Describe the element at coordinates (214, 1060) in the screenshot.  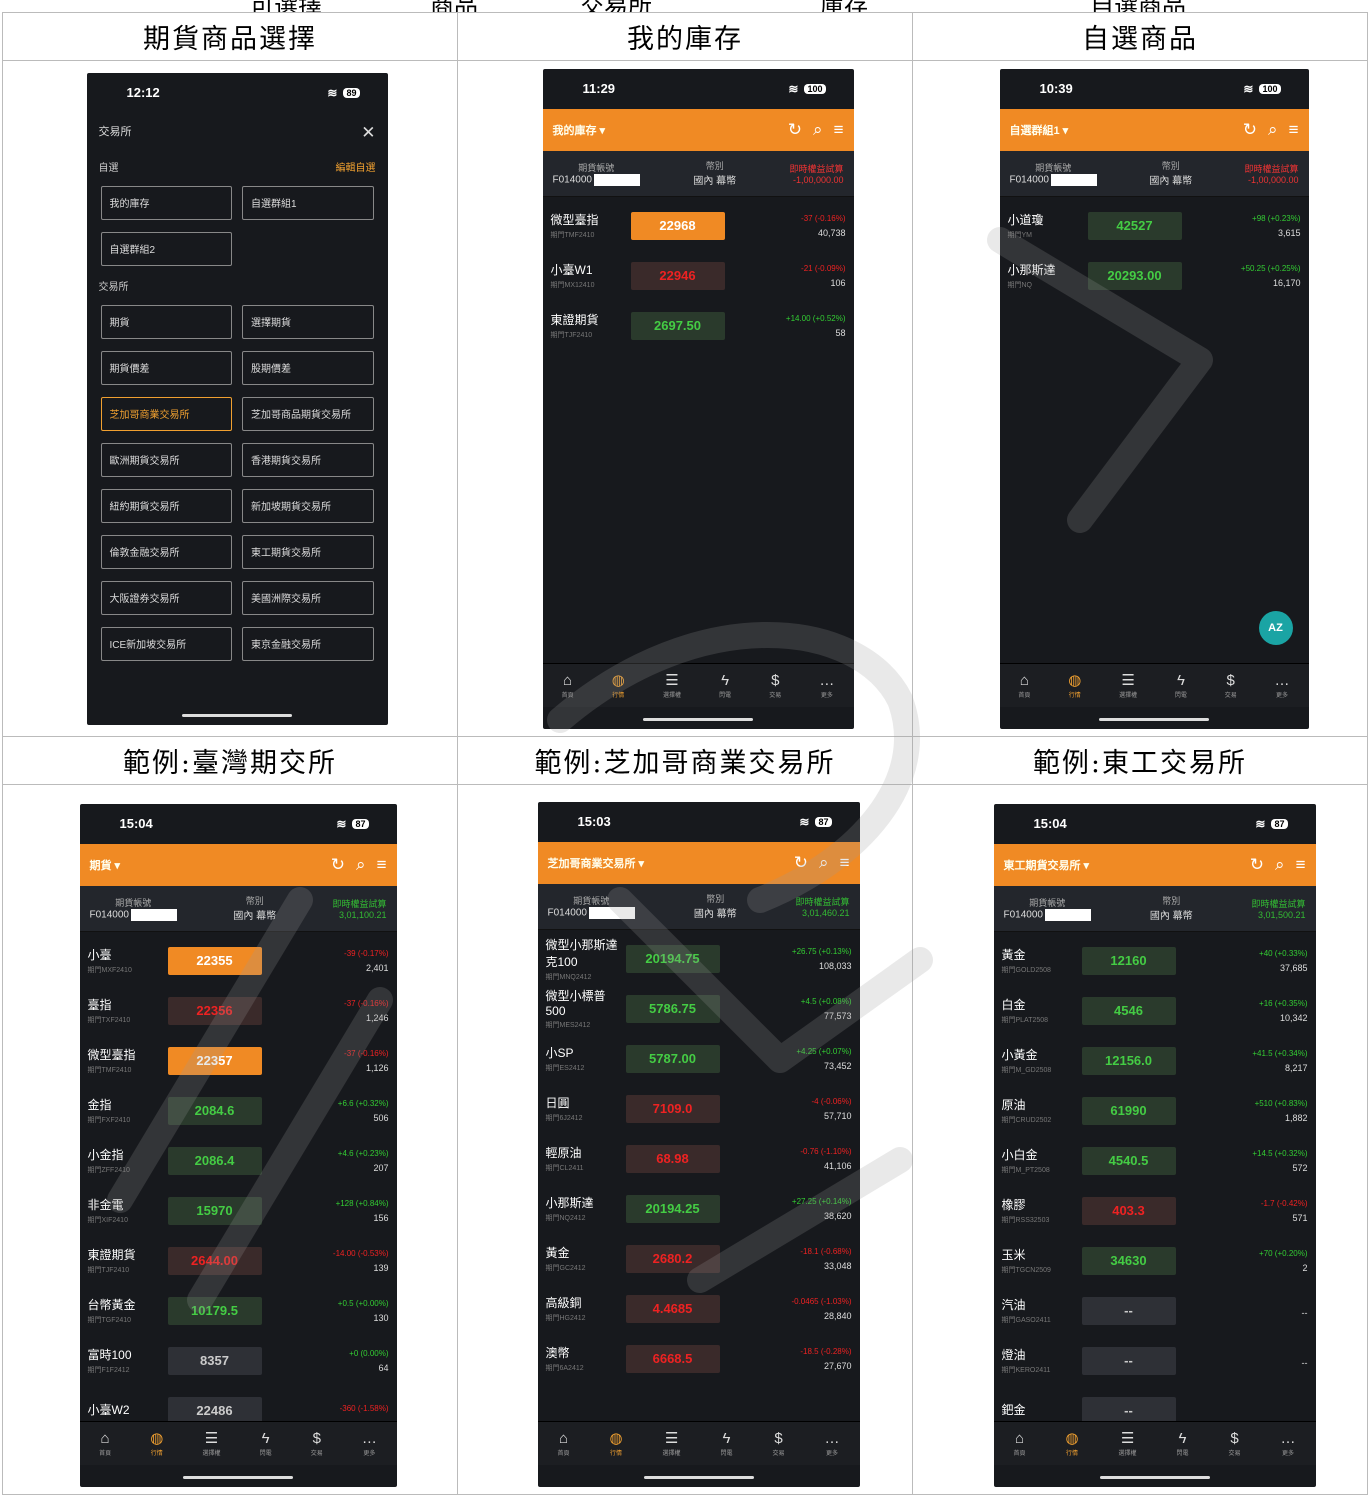
I see `quote-price-button: 22357` at that location.